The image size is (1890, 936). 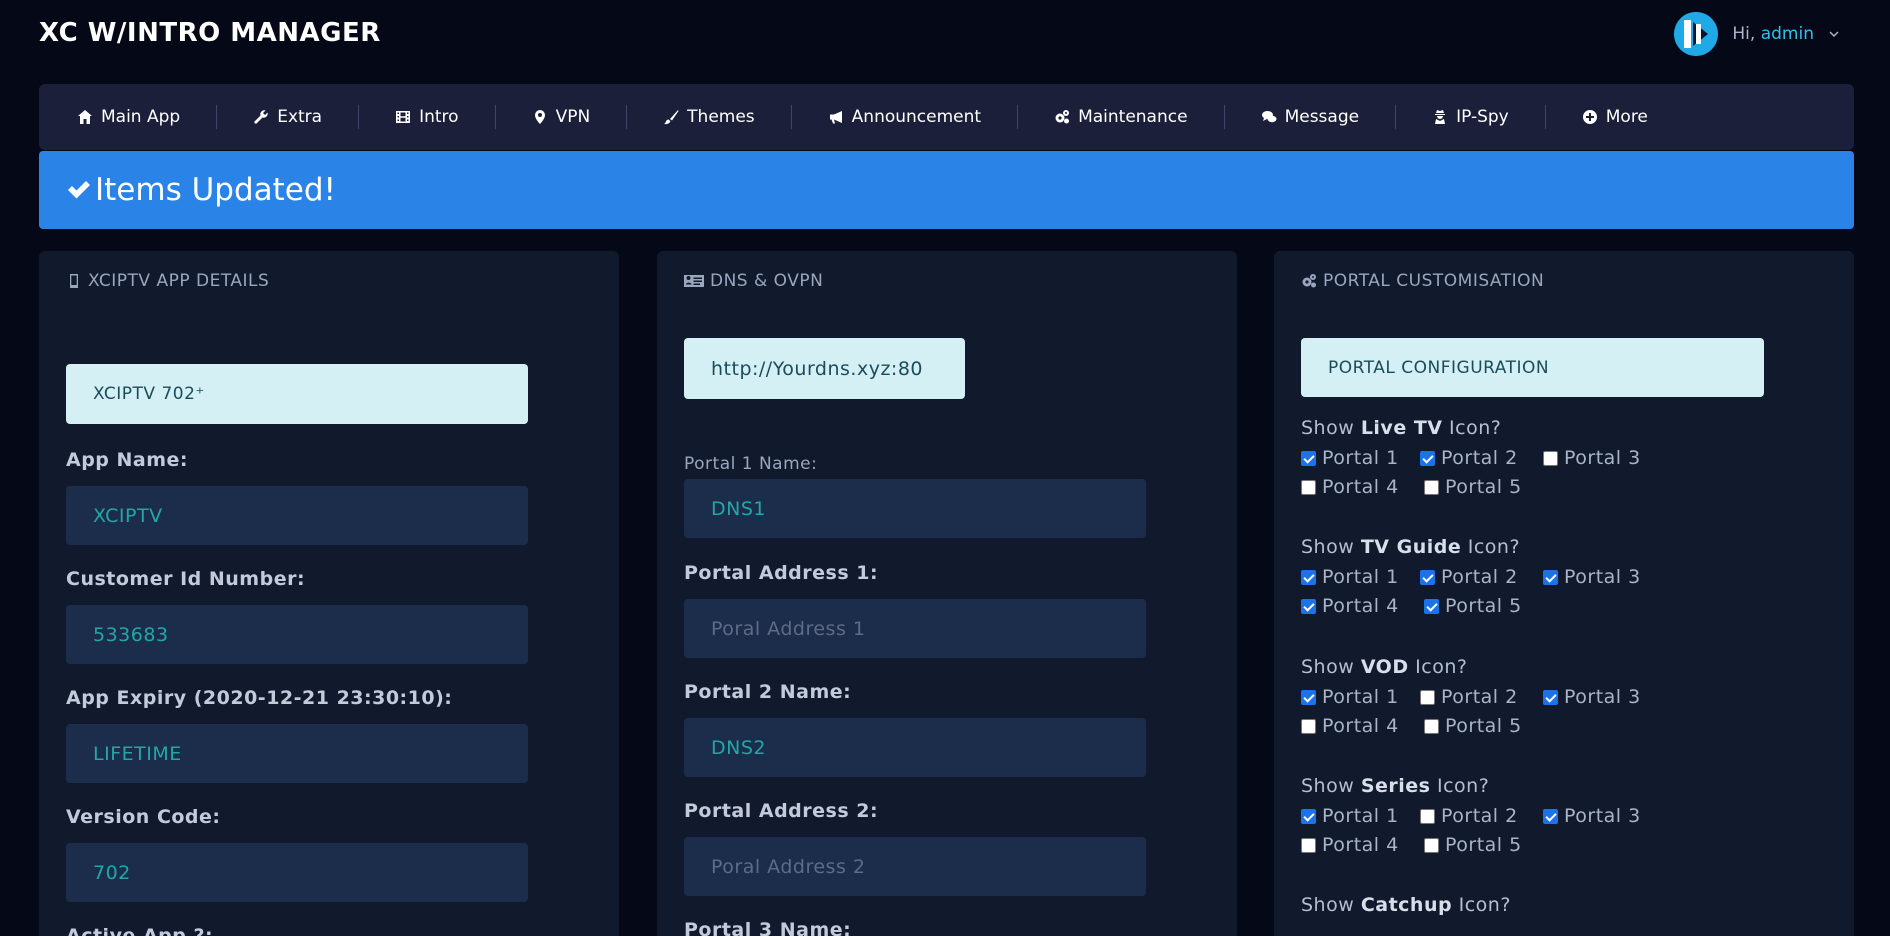 I want to click on nav-maintenance: Maintenance, so click(x=1120, y=117).